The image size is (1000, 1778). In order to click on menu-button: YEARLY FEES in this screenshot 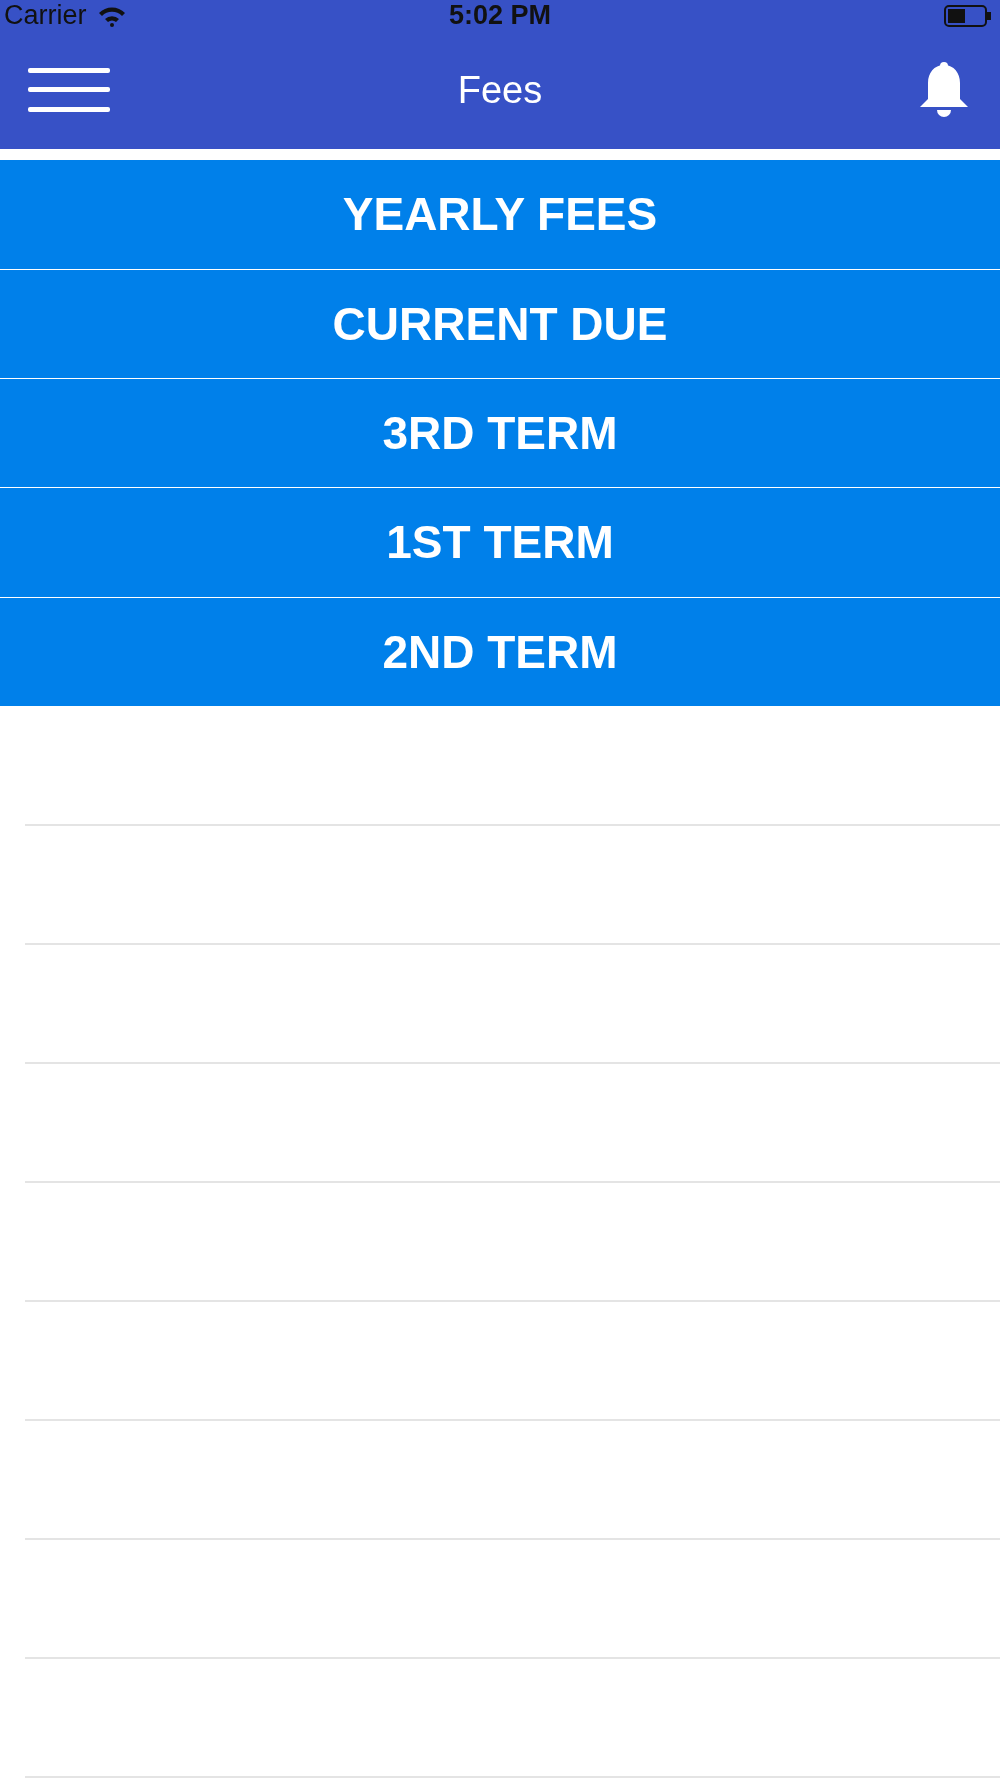, I will do `click(500, 214)`.